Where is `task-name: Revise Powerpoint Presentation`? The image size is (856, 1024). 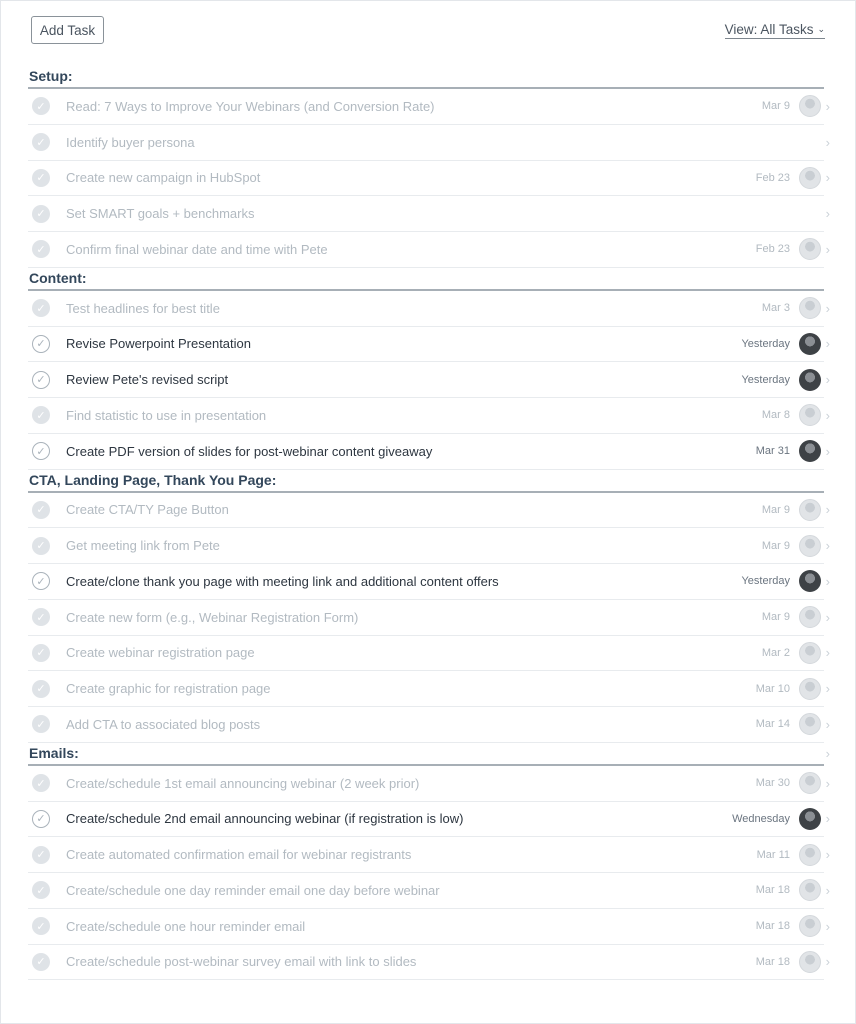
task-name: Revise Powerpoint Presentation is located at coordinates (158, 343).